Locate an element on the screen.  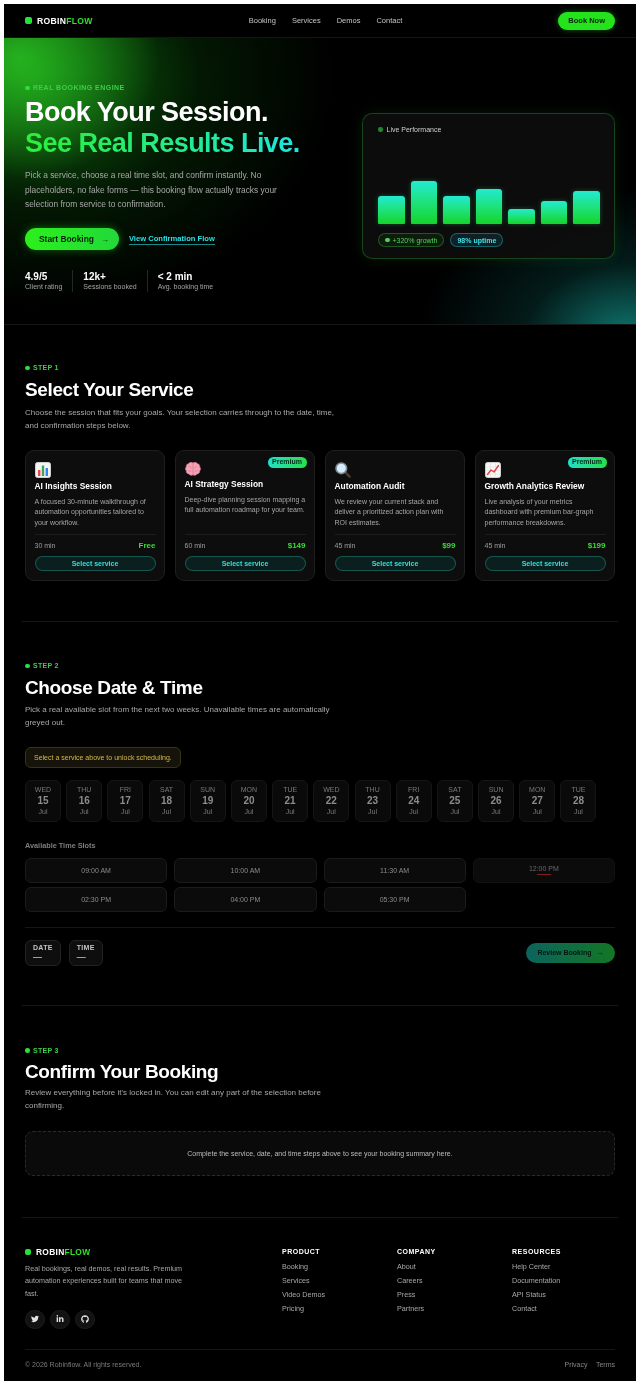
bird-icon is located at coordinates (34, 1319).